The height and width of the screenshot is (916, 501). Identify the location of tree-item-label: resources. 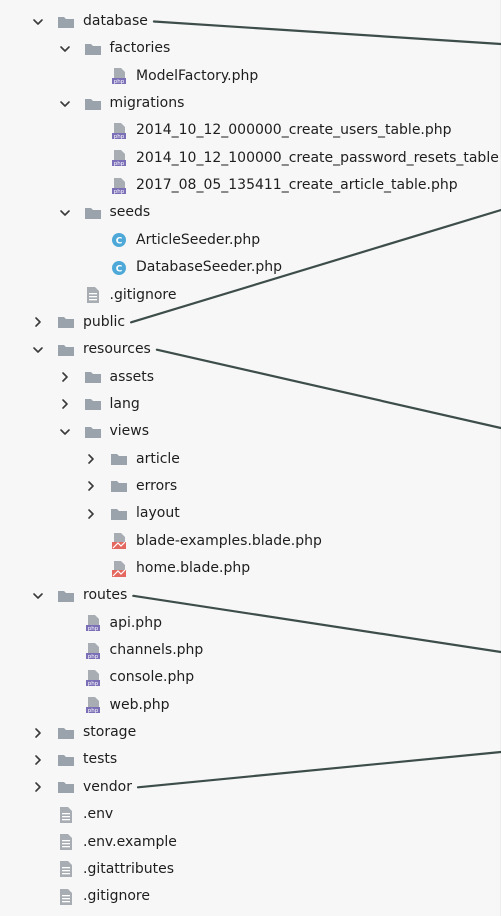
(117, 349).